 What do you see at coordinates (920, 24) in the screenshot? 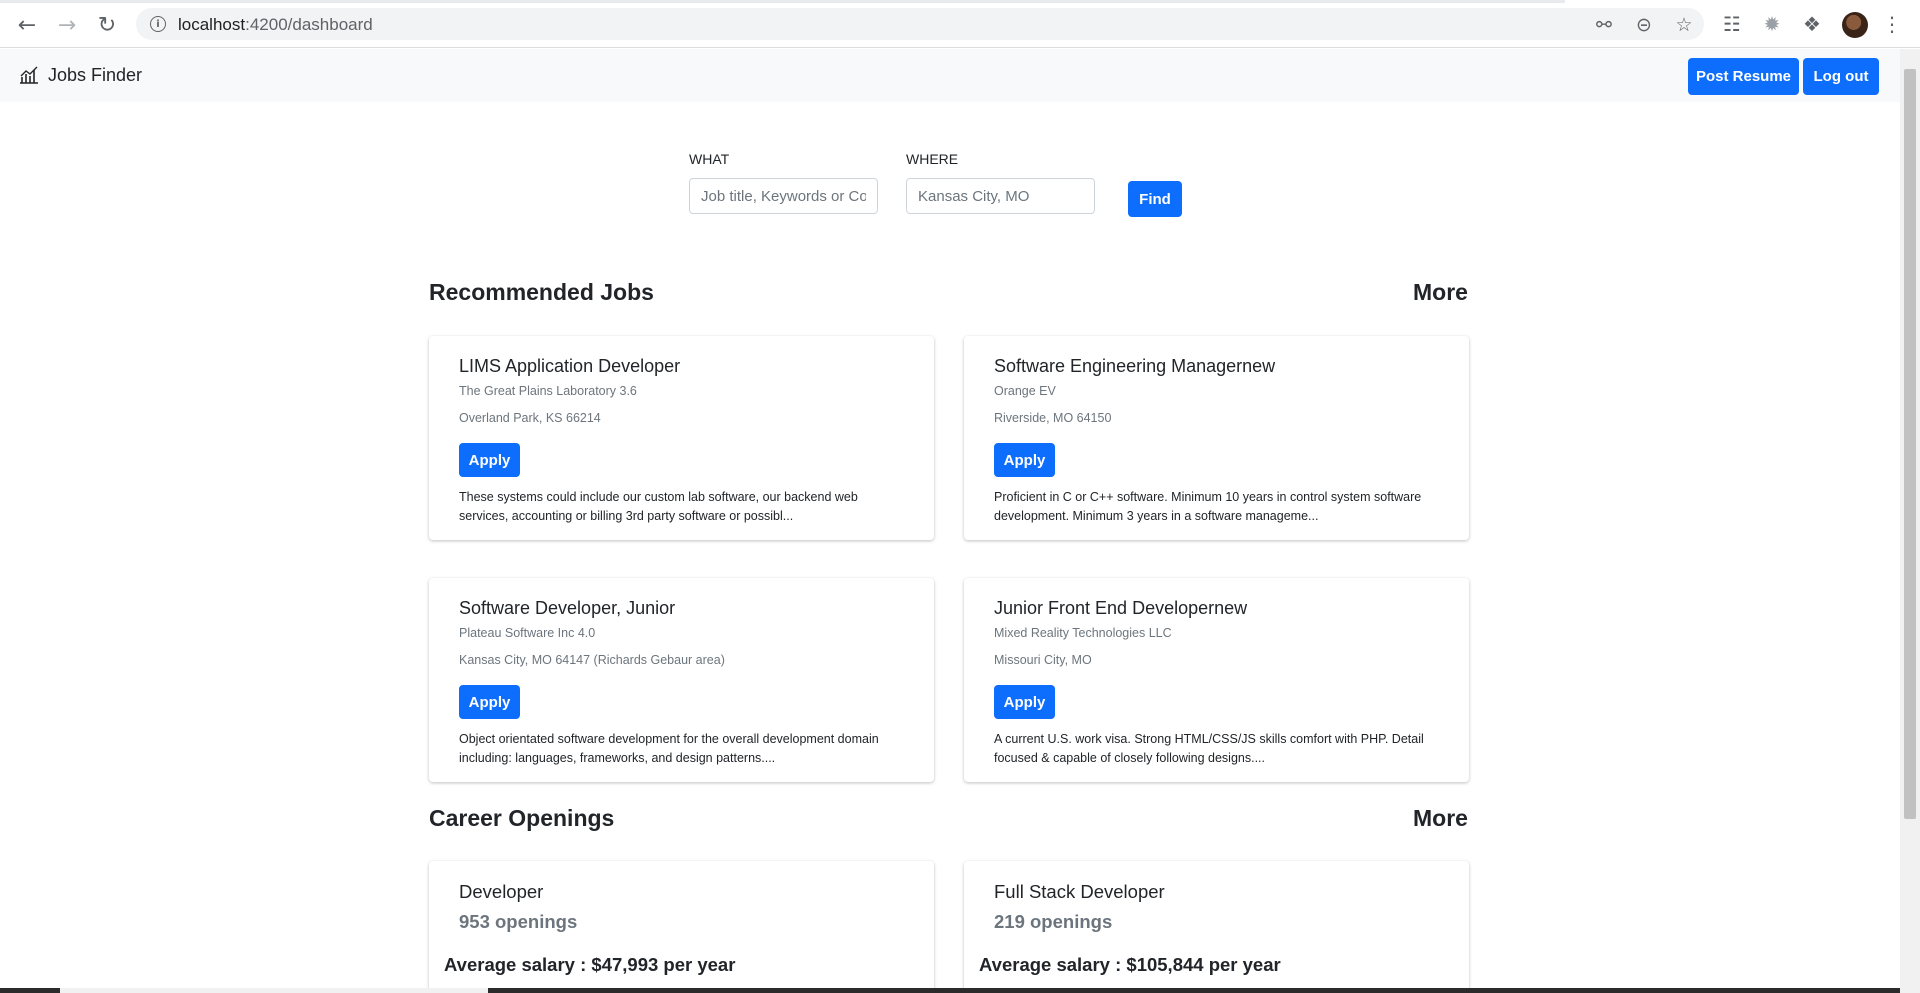
I see `address-bar: i localhost:4200/dashboard ⚯ ⊝ ☆` at bounding box center [920, 24].